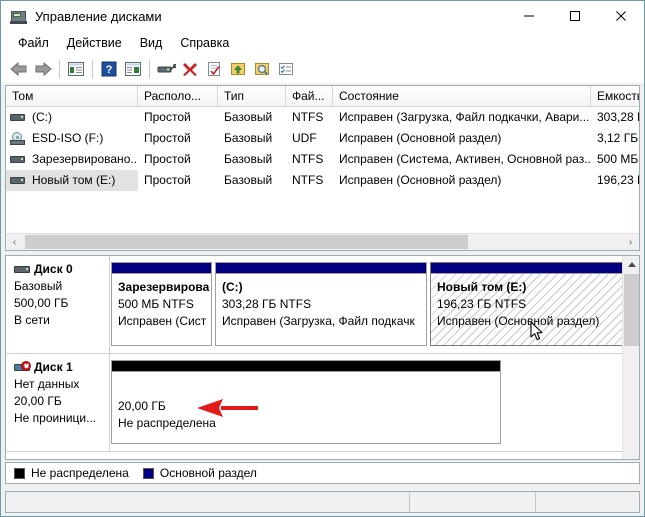  I want to click on disk-size: 500,00 ГБ, so click(41, 303).